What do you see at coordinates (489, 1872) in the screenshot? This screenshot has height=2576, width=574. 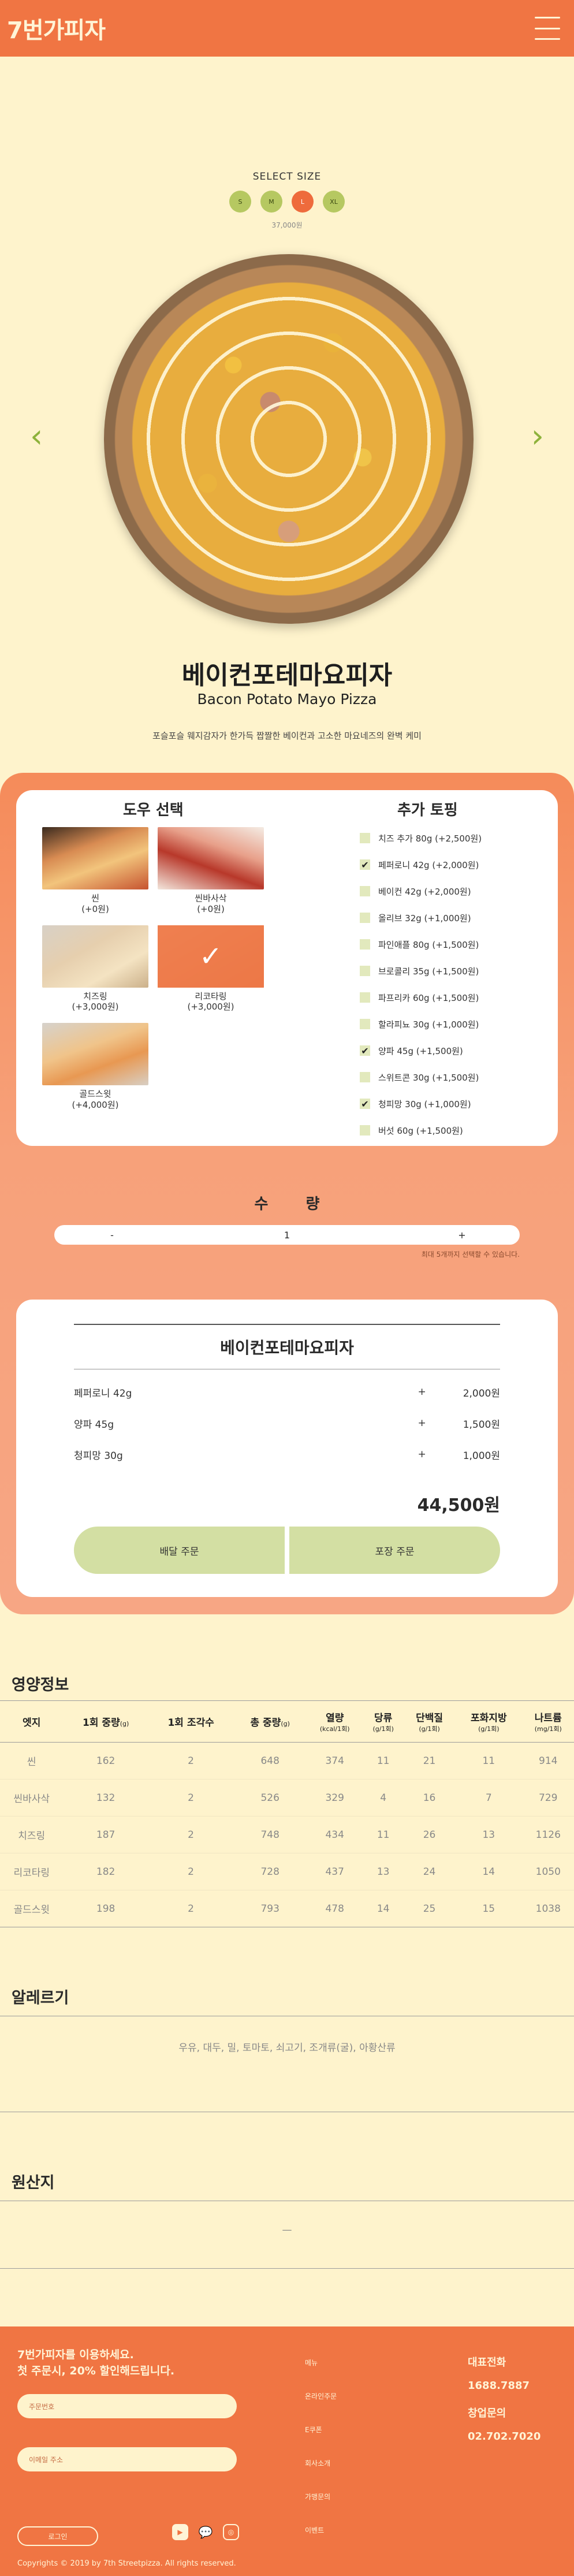 I see `table-cell: 14` at bounding box center [489, 1872].